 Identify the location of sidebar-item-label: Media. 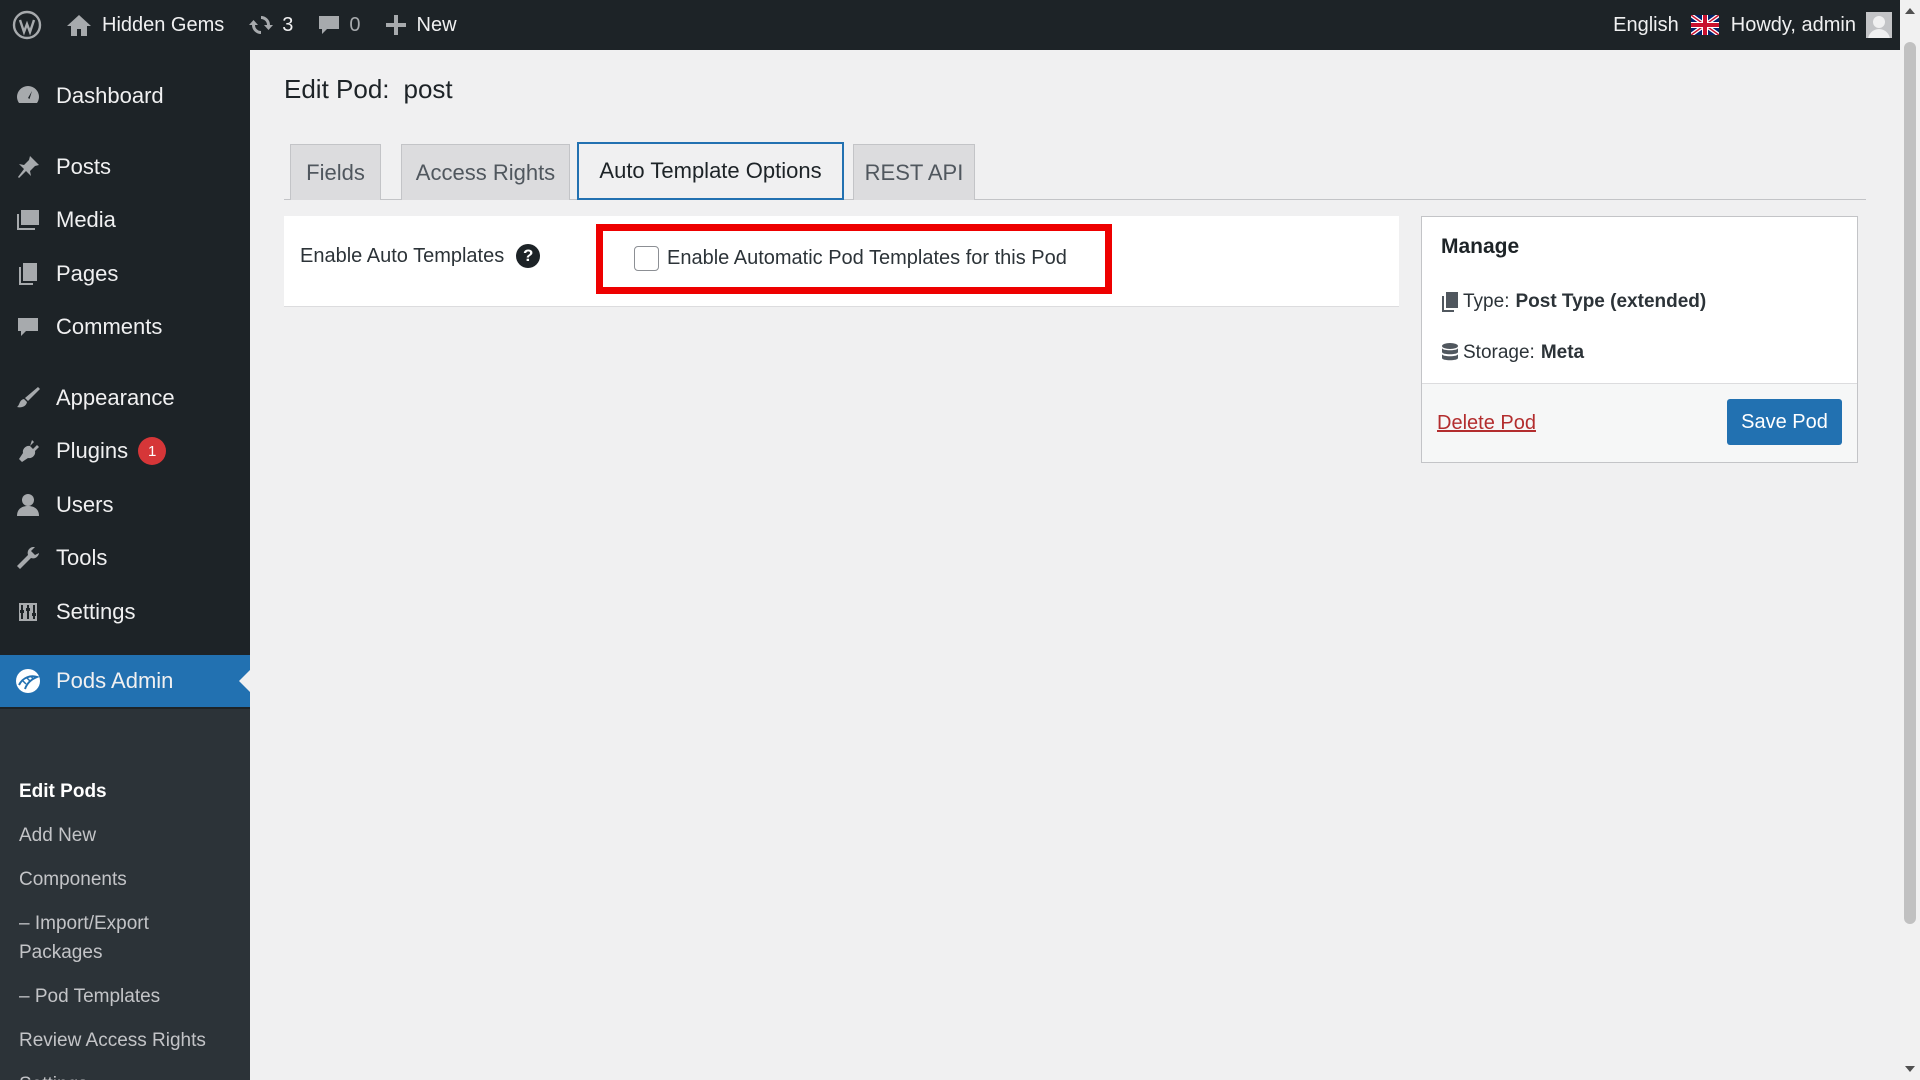
(86, 219).